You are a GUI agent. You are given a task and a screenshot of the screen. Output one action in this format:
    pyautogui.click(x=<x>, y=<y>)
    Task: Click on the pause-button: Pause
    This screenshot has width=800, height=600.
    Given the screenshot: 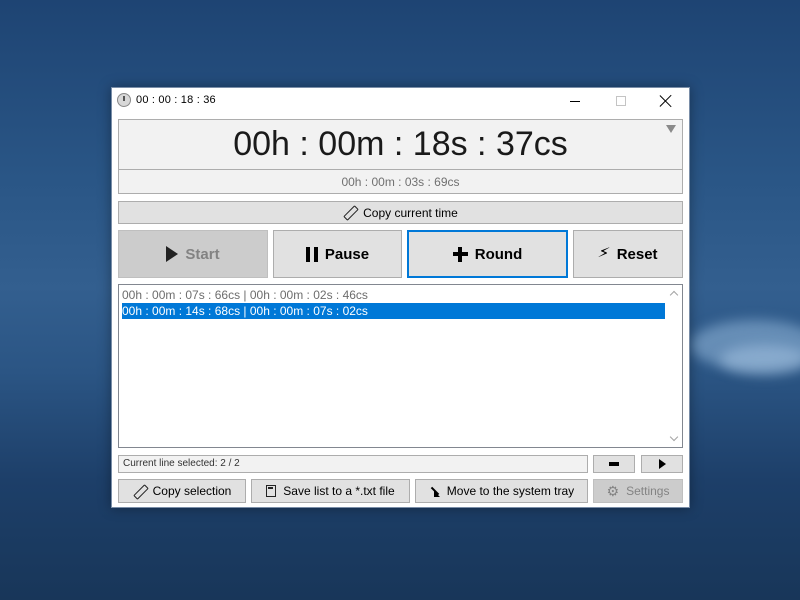 What is the action you would take?
    pyautogui.click(x=337, y=254)
    